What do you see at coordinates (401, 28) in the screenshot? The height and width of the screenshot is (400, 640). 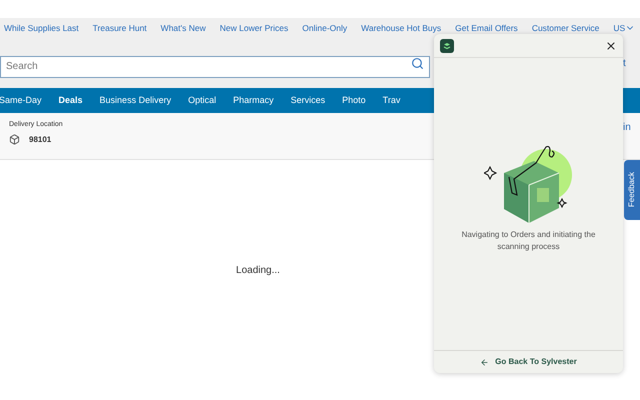 I see `top-link: Warehouse Hot Buys` at bounding box center [401, 28].